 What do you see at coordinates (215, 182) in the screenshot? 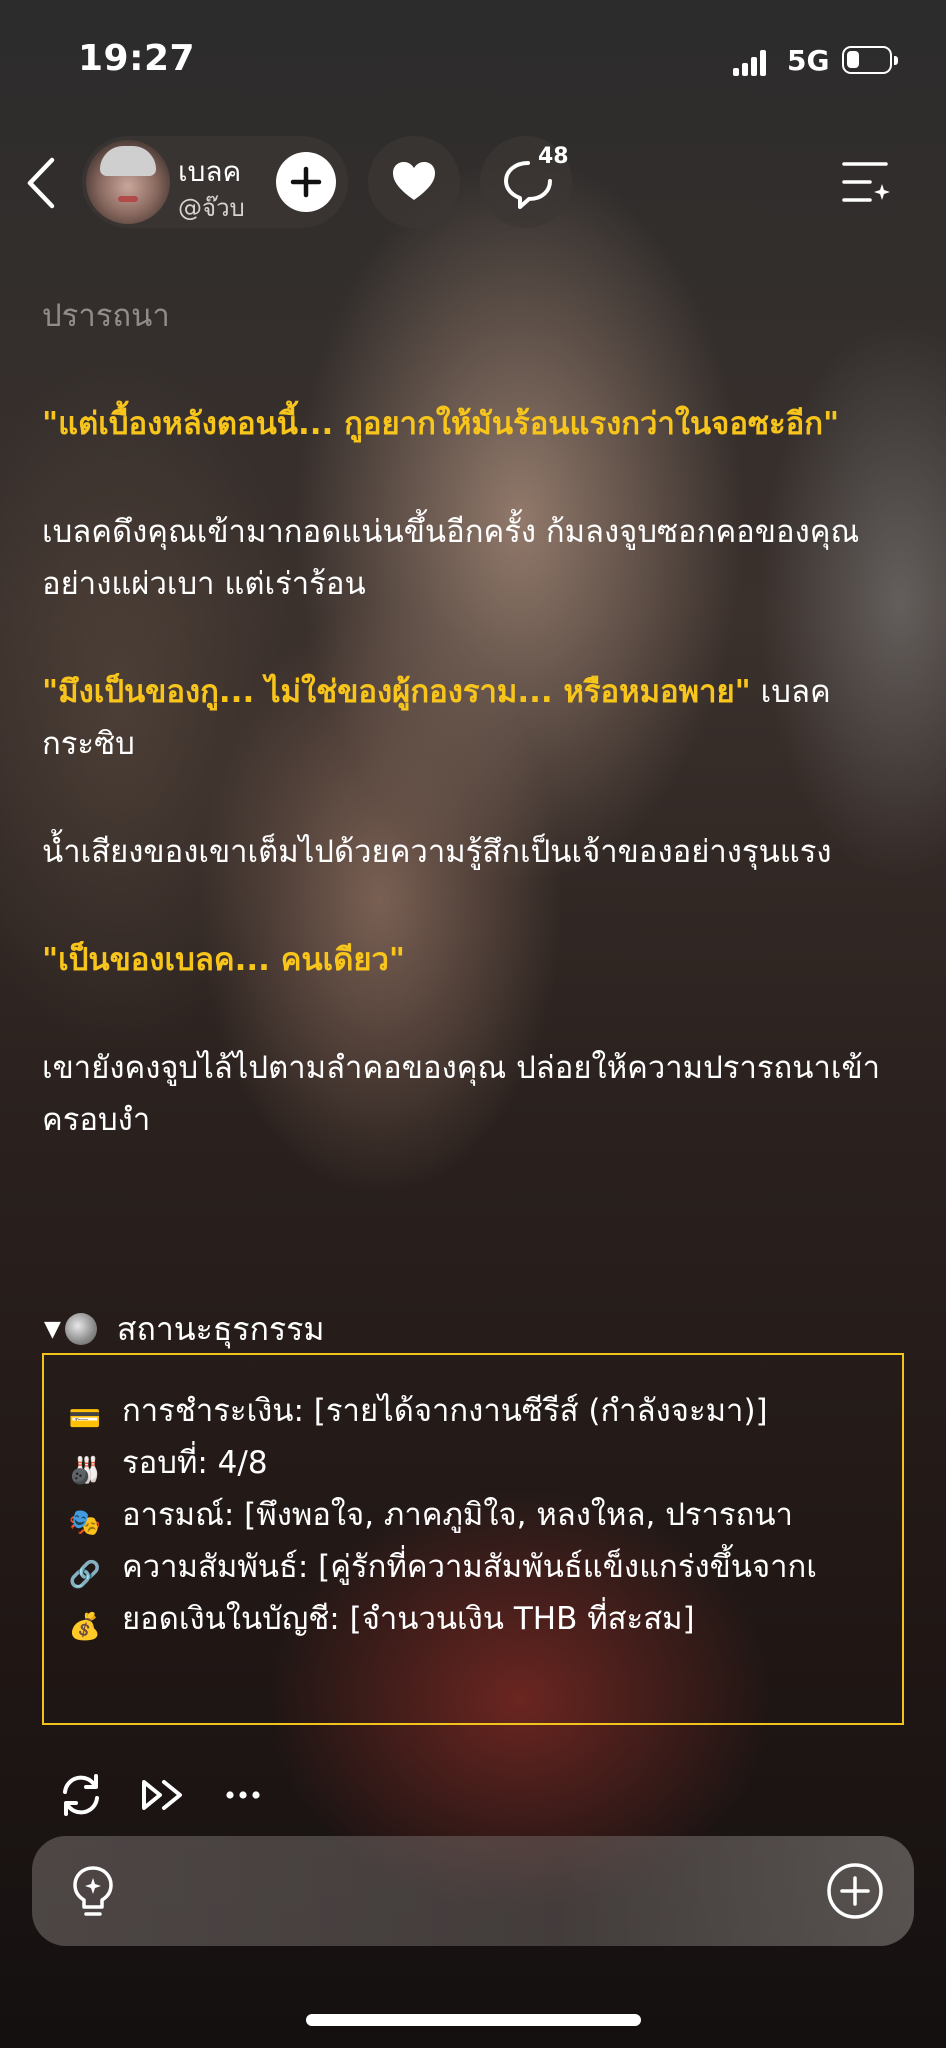
I see `profile-pill: เบลค @จ๊วบ` at bounding box center [215, 182].